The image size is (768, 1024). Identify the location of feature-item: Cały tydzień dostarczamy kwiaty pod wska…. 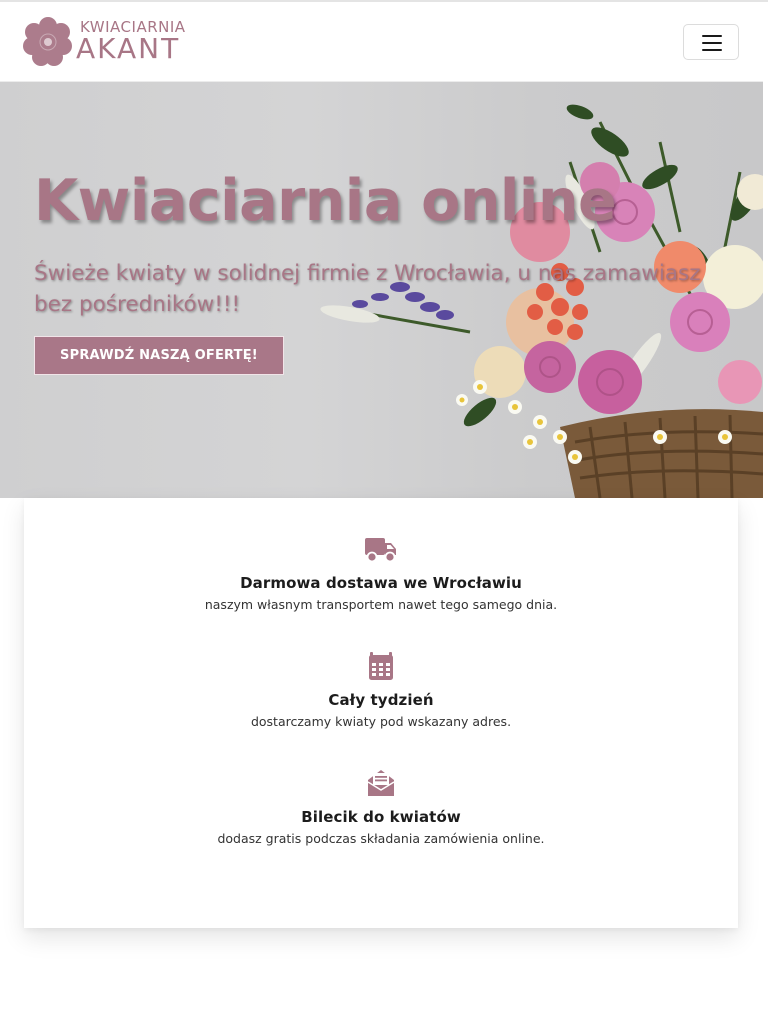
(381, 690).